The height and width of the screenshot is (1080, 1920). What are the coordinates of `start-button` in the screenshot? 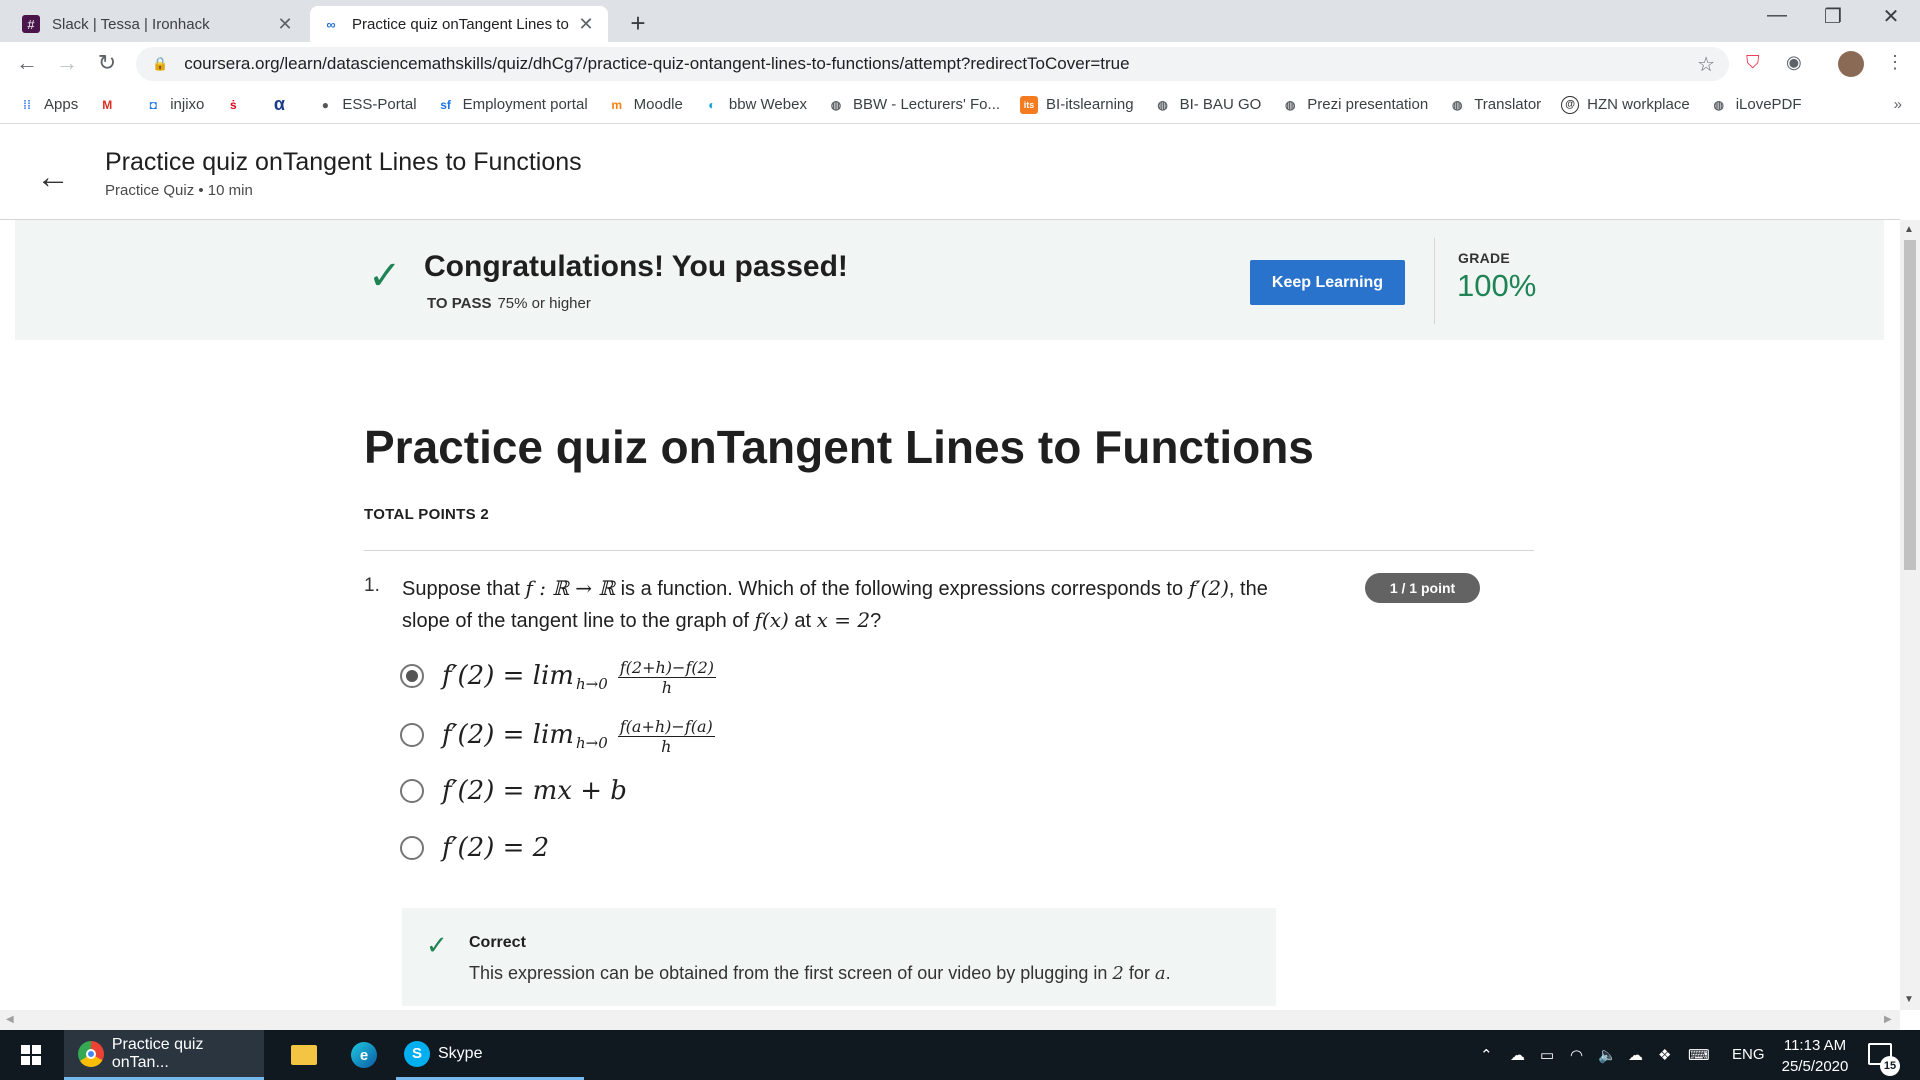 It's located at (31, 1055).